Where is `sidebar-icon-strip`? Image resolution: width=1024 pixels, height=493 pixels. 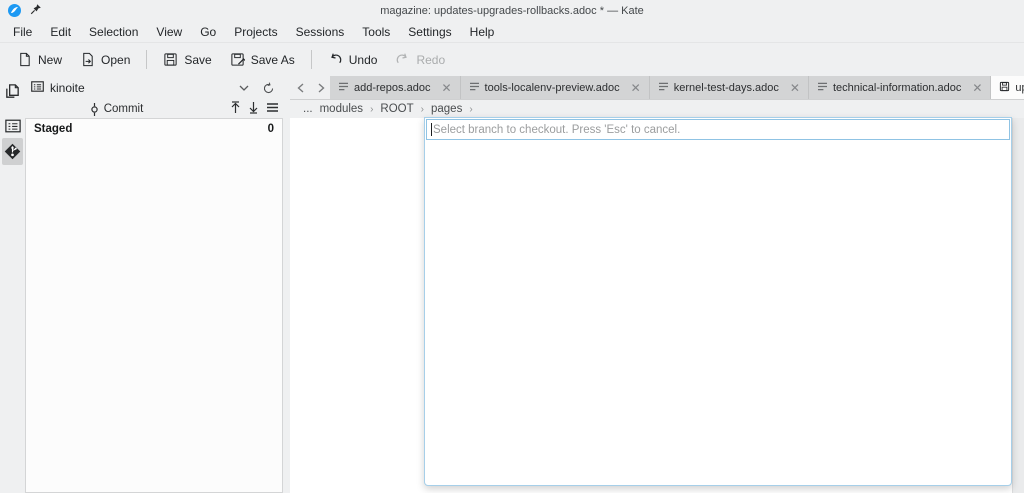 sidebar-icon-strip is located at coordinates (12, 284).